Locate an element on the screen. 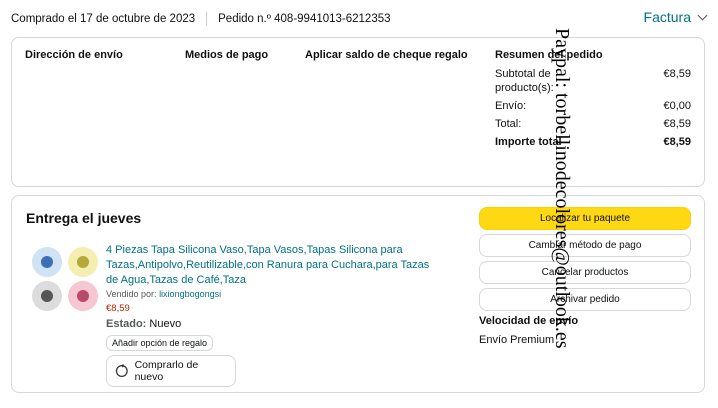  summary-row-shipping: Envío: €0,00 is located at coordinates (593, 106).